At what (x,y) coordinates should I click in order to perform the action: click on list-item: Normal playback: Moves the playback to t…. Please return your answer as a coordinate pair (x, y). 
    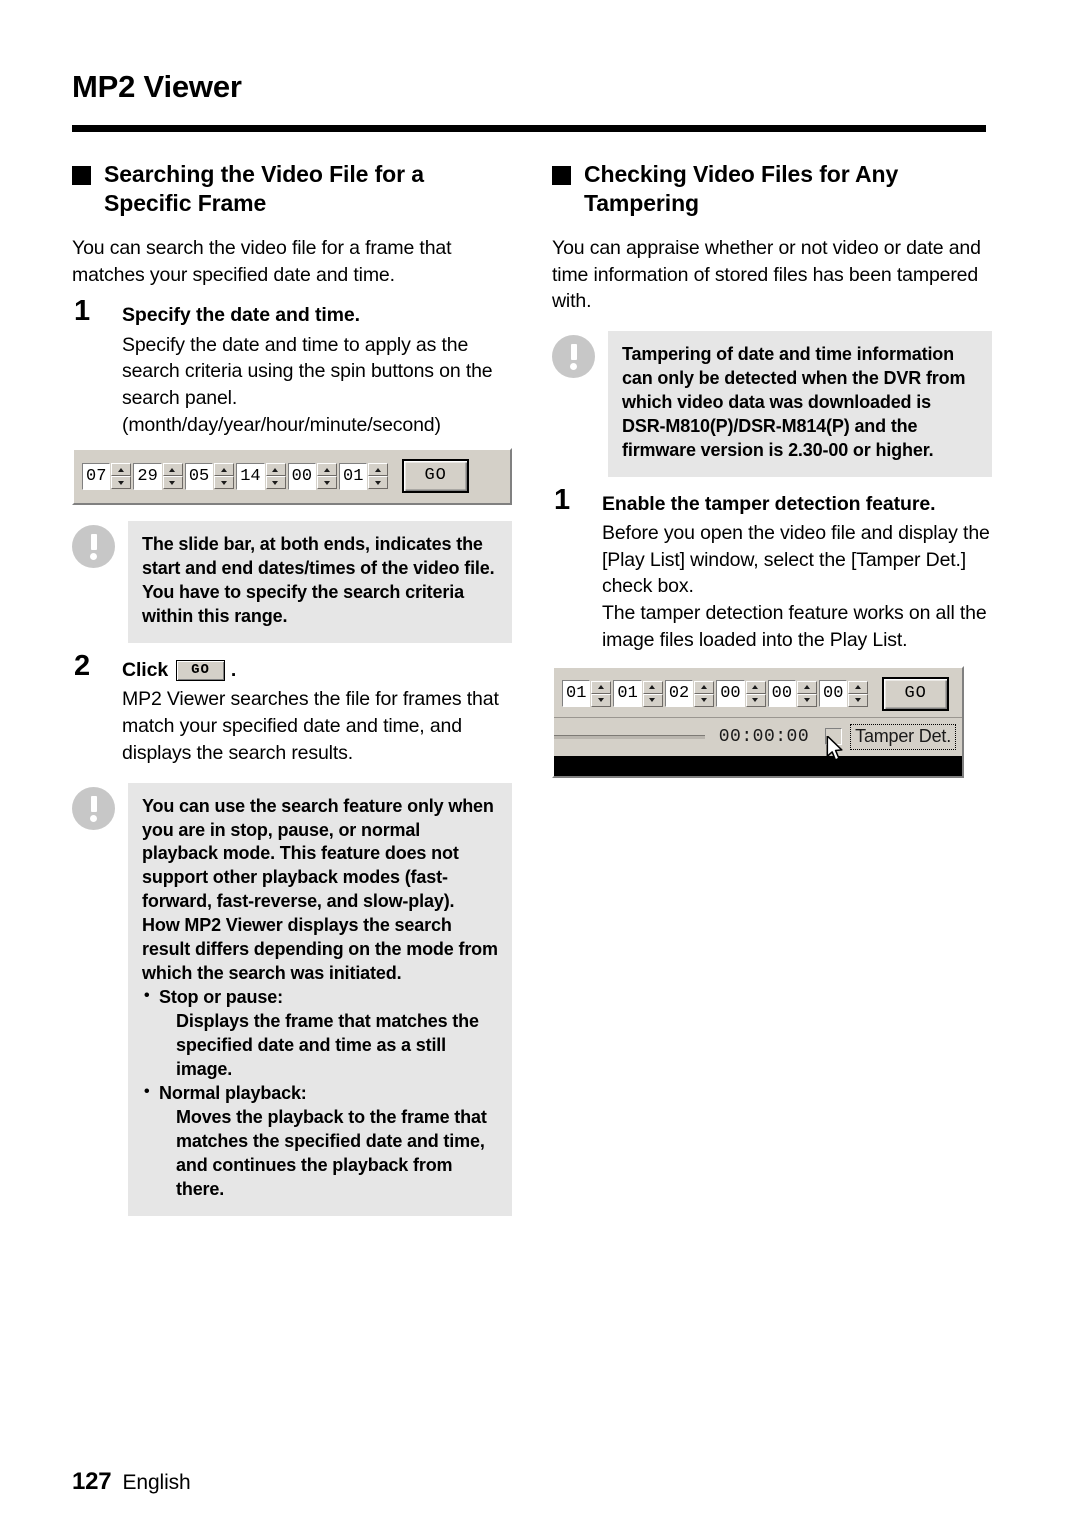
    Looking at the image, I should click on (320, 1141).